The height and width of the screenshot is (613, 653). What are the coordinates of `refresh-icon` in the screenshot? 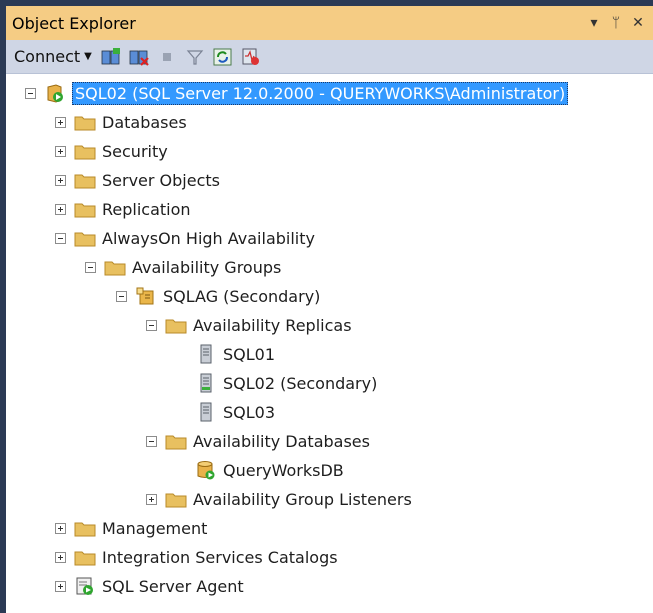 It's located at (223, 57).